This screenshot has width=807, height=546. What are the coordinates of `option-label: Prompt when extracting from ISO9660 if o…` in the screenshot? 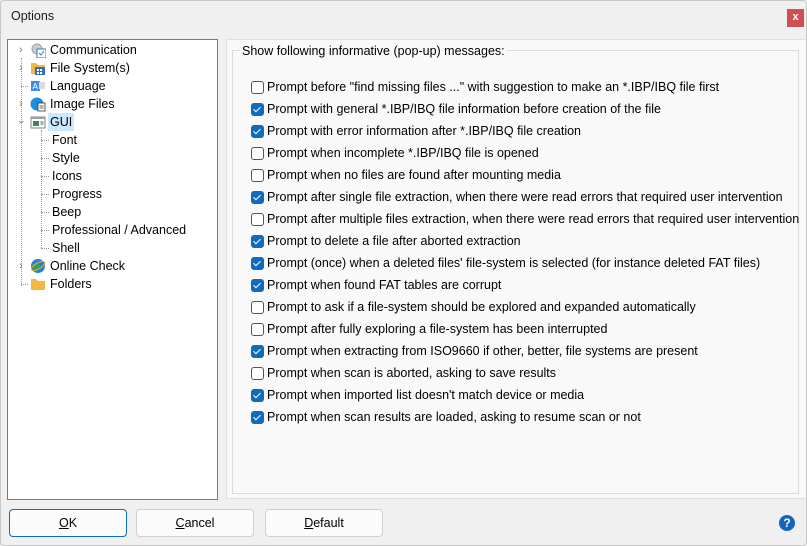 It's located at (482, 351).